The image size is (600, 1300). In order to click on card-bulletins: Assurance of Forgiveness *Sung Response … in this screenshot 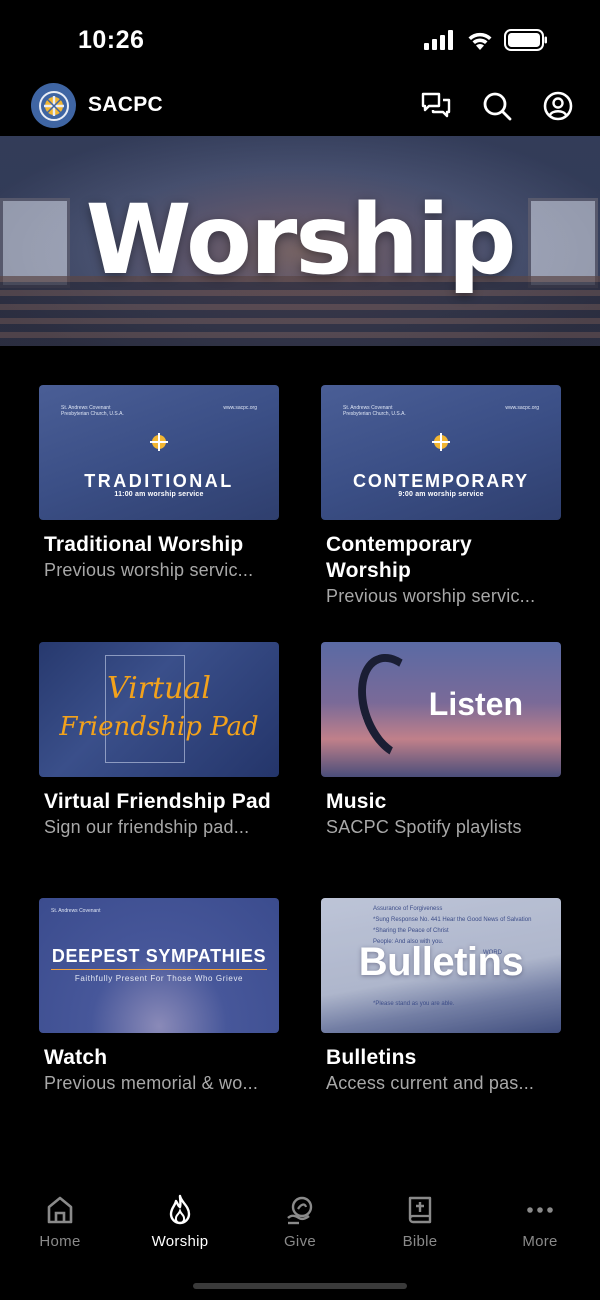, I will do `click(441, 996)`.